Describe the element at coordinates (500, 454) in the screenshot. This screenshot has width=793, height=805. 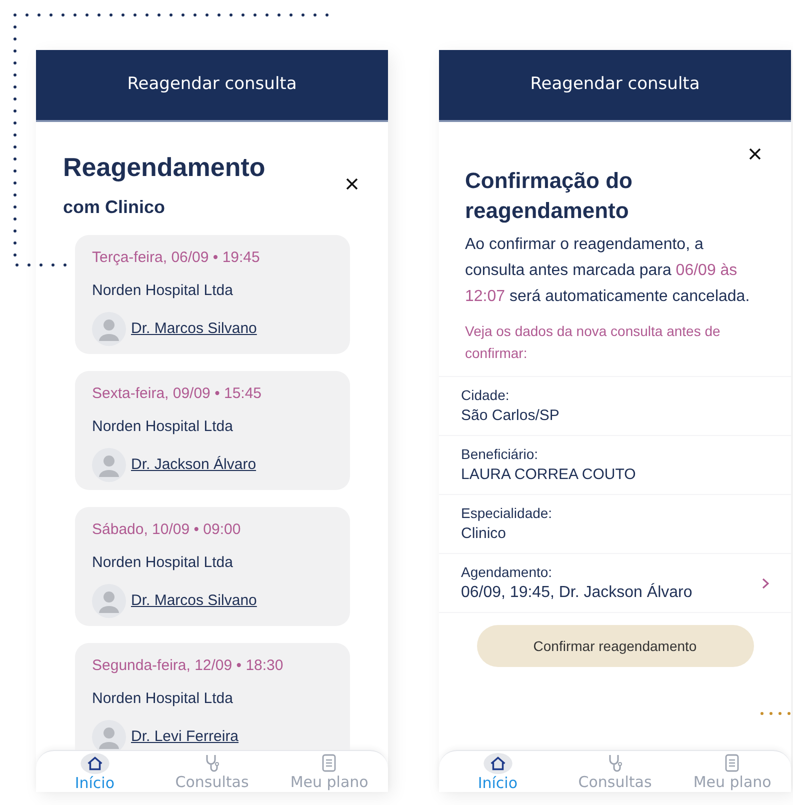
I see `detail-label: Beneficiário:` at that location.